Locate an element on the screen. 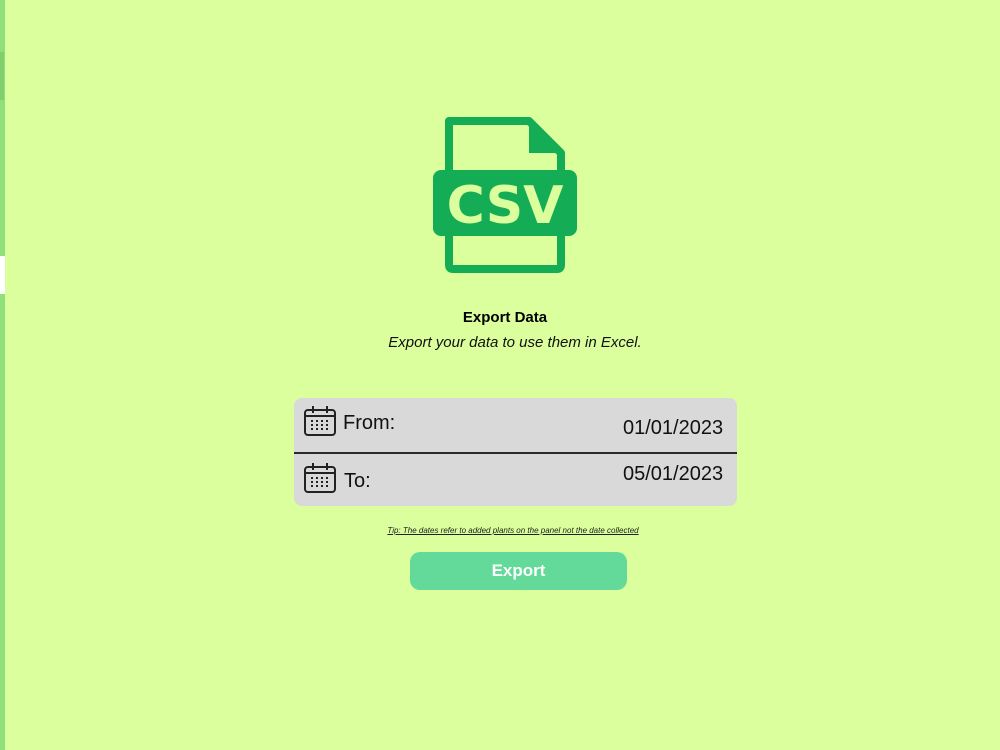 The image size is (1000, 750). csv-file-icon: CSV is located at coordinates (505, 195).